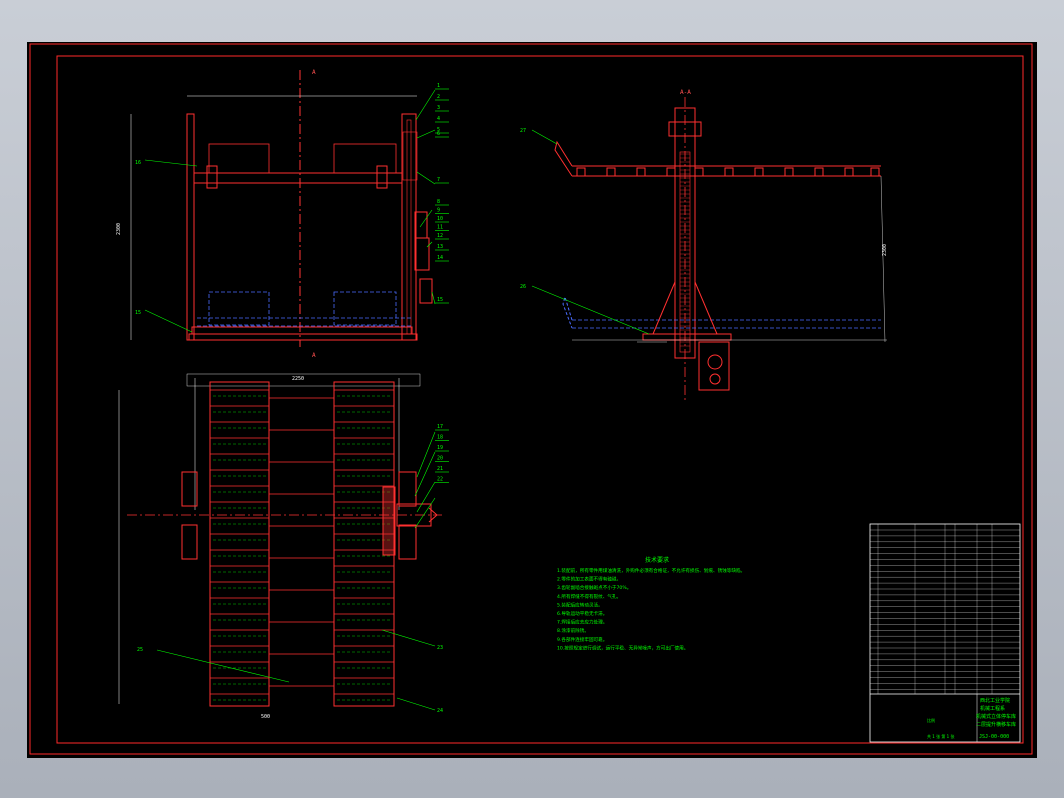 This screenshot has height=798, width=1064. Describe the element at coordinates (438, 134) in the screenshot. I see `callout-label: 6` at that location.